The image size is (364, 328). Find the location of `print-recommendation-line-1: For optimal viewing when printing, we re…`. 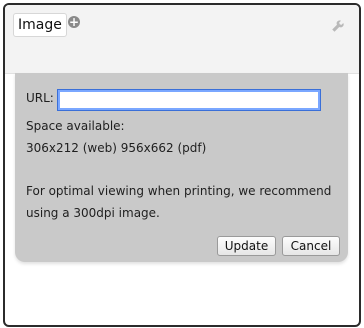

print-recommendation-line-1: For optimal viewing when printing, we re… is located at coordinates (179, 191).